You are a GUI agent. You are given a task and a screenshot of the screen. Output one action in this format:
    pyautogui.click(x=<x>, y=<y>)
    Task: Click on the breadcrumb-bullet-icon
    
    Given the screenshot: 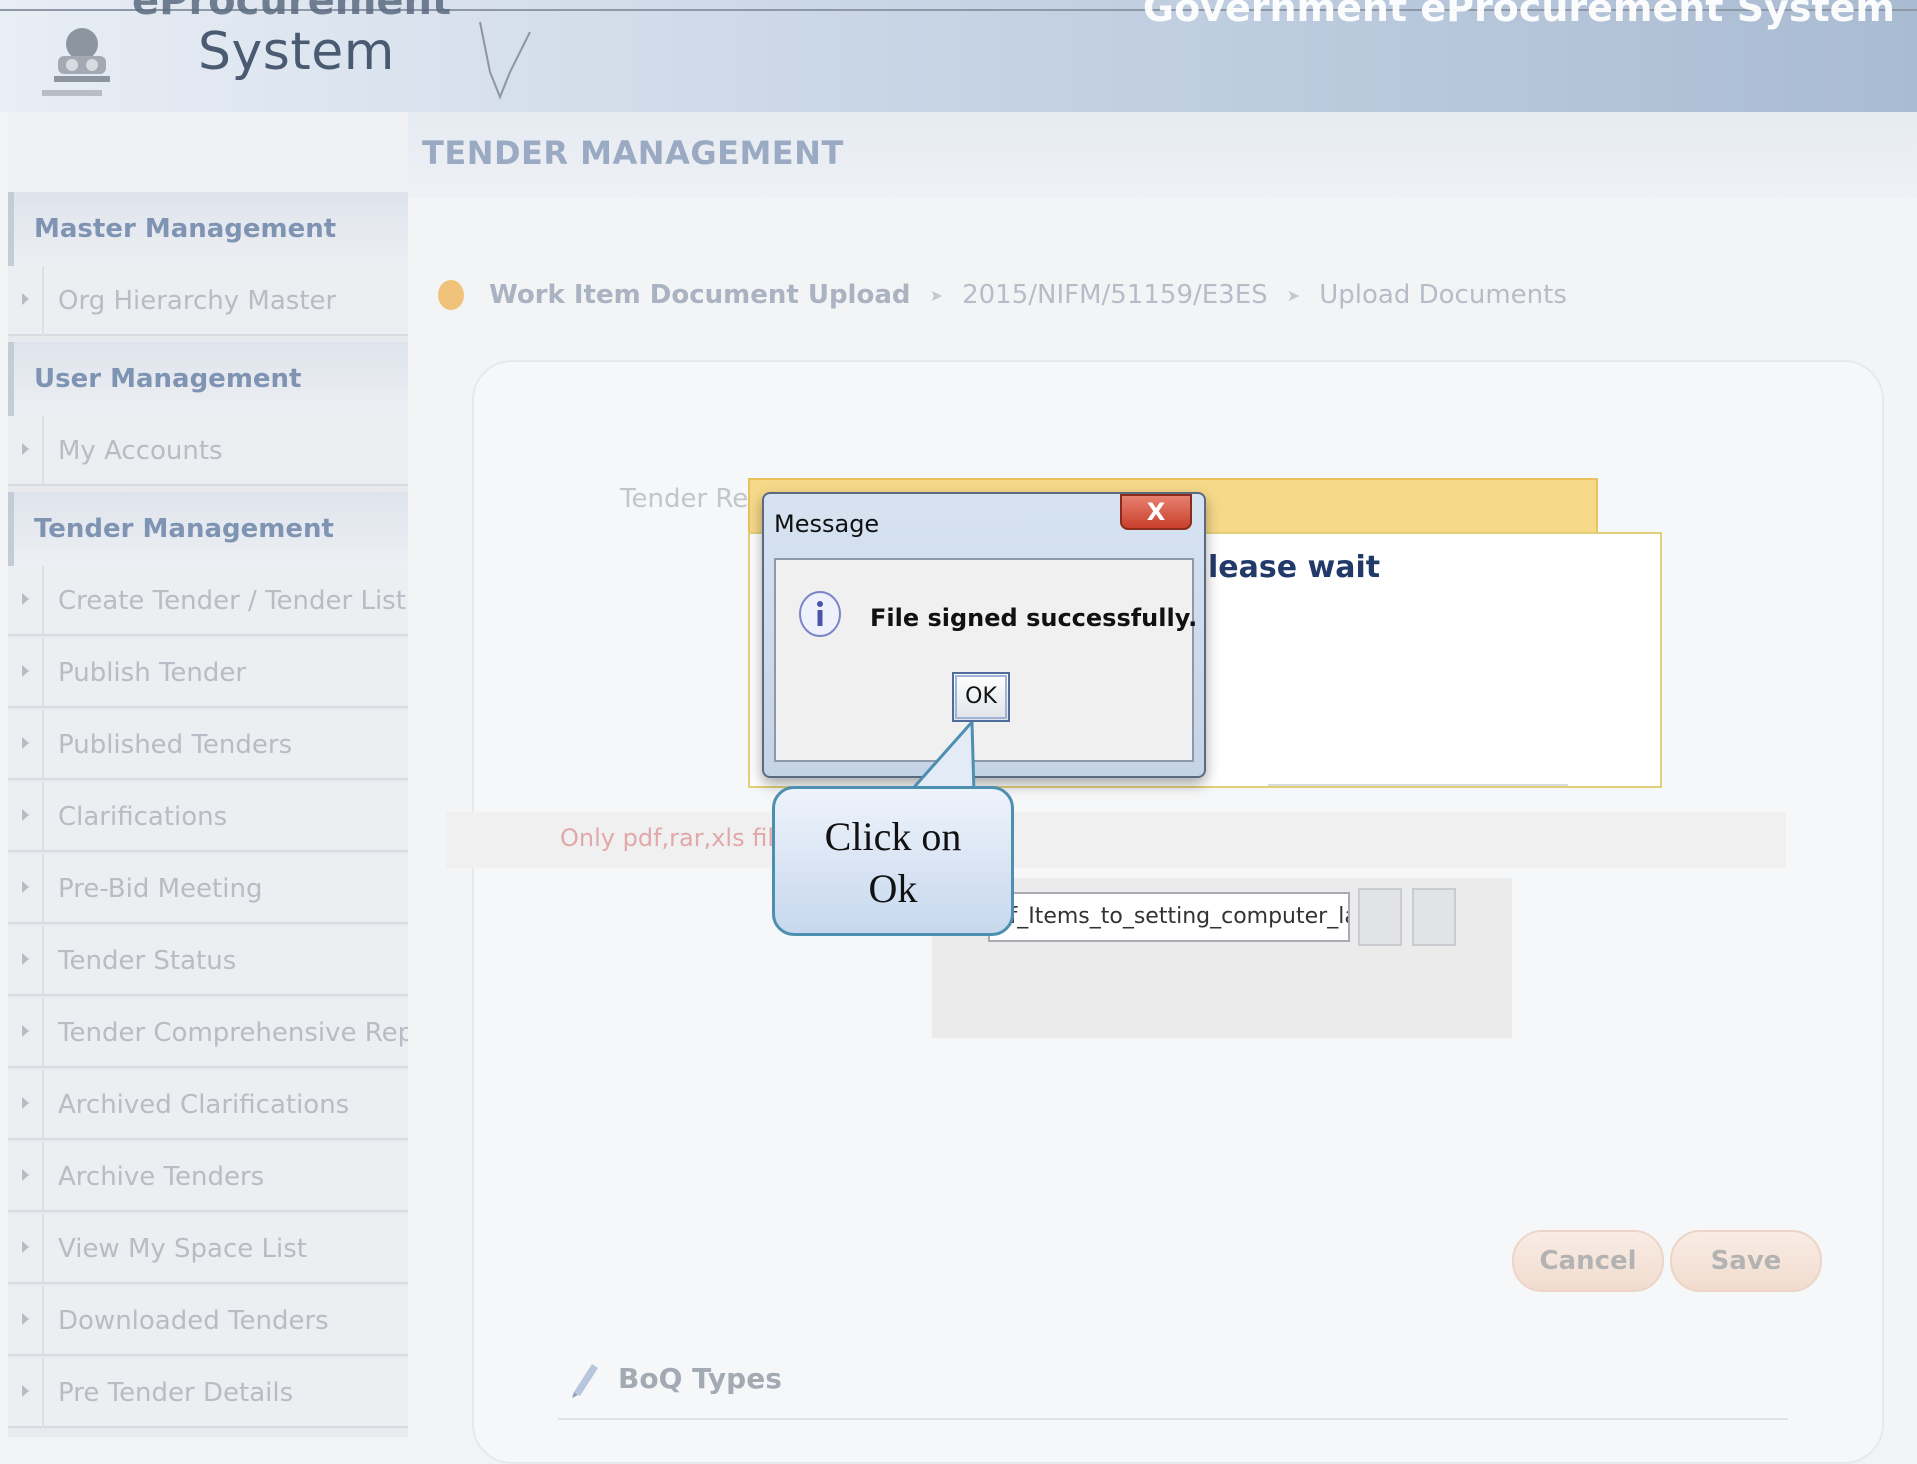 What is the action you would take?
    pyautogui.click(x=451, y=295)
    